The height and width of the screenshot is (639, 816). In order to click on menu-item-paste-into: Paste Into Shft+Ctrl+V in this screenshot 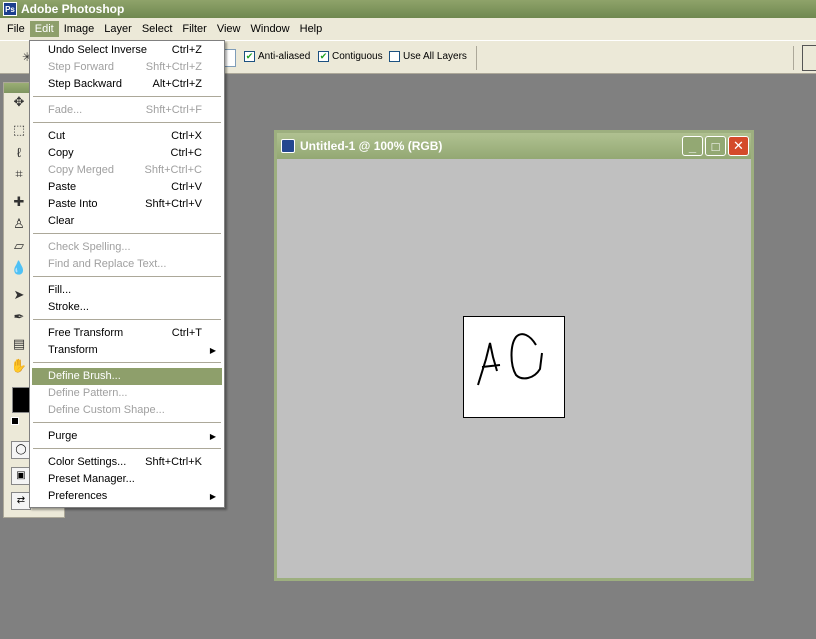, I will do `click(127, 204)`.